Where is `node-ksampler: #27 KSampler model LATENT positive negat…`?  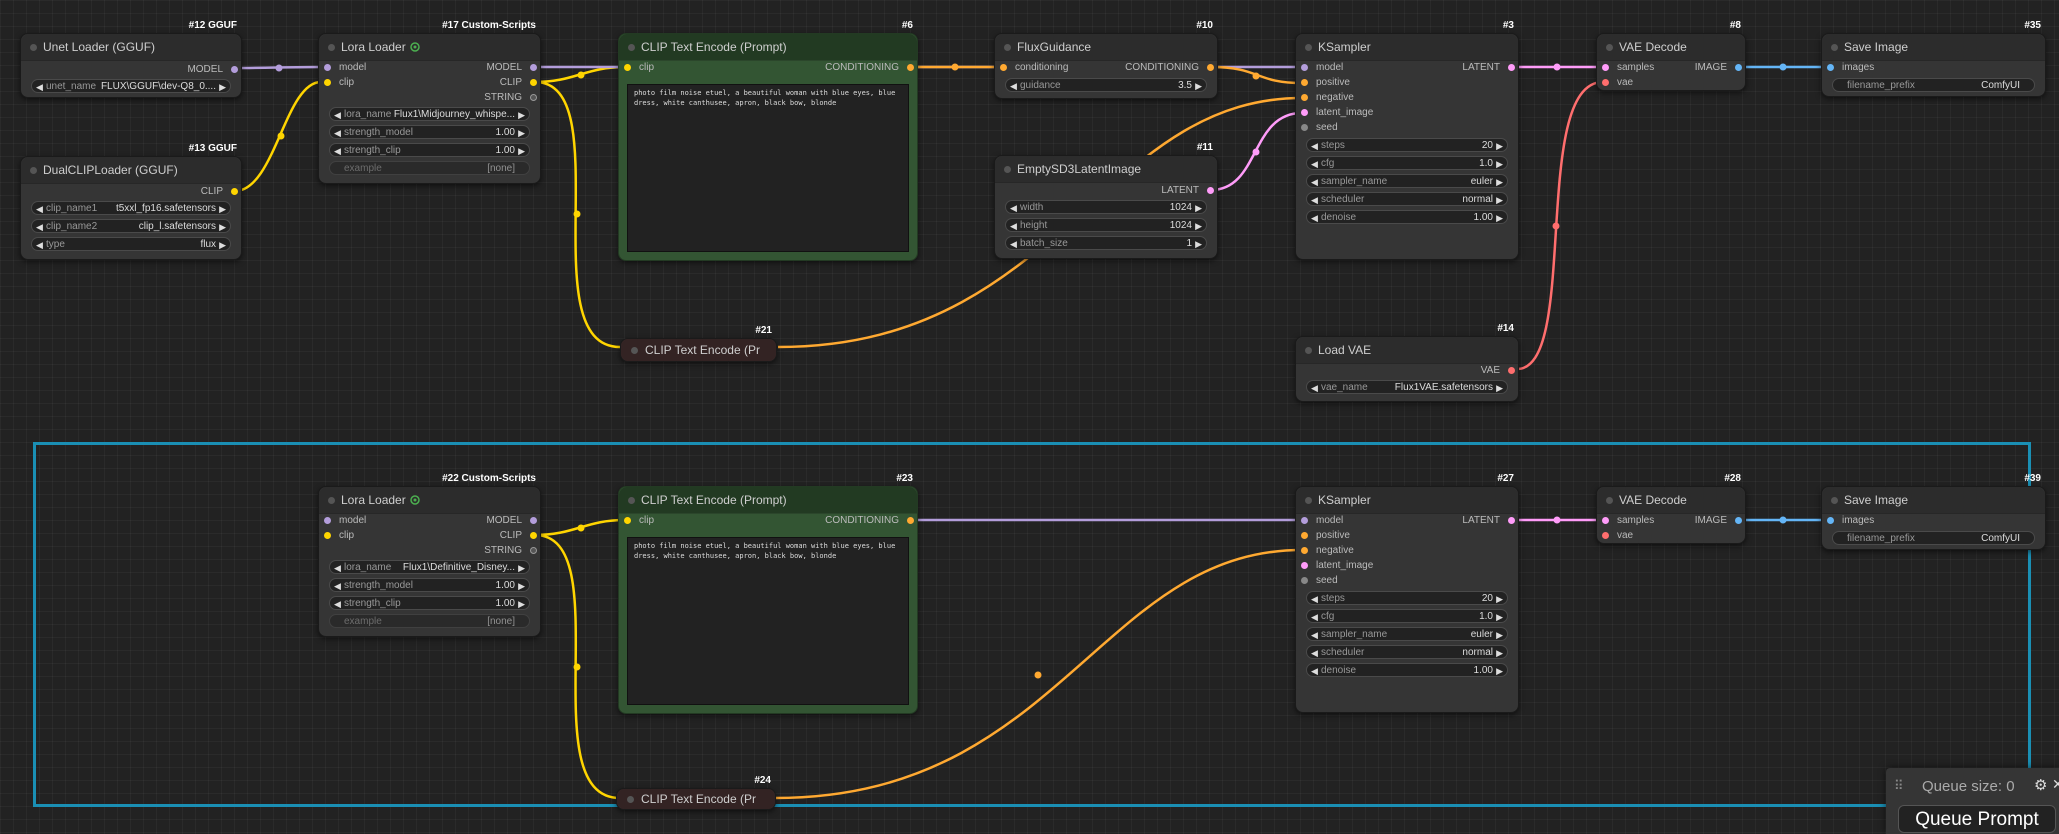 node-ksampler: #27 KSampler model LATENT positive negat… is located at coordinates (1407, 593).